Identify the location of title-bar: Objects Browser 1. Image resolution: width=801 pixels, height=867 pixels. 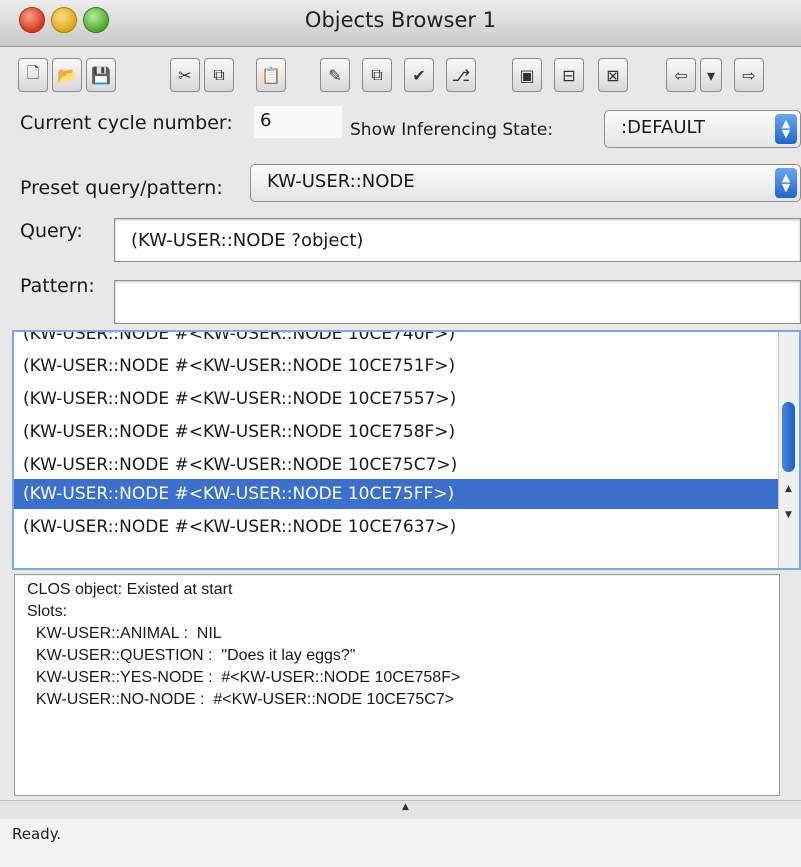
(400, 23).